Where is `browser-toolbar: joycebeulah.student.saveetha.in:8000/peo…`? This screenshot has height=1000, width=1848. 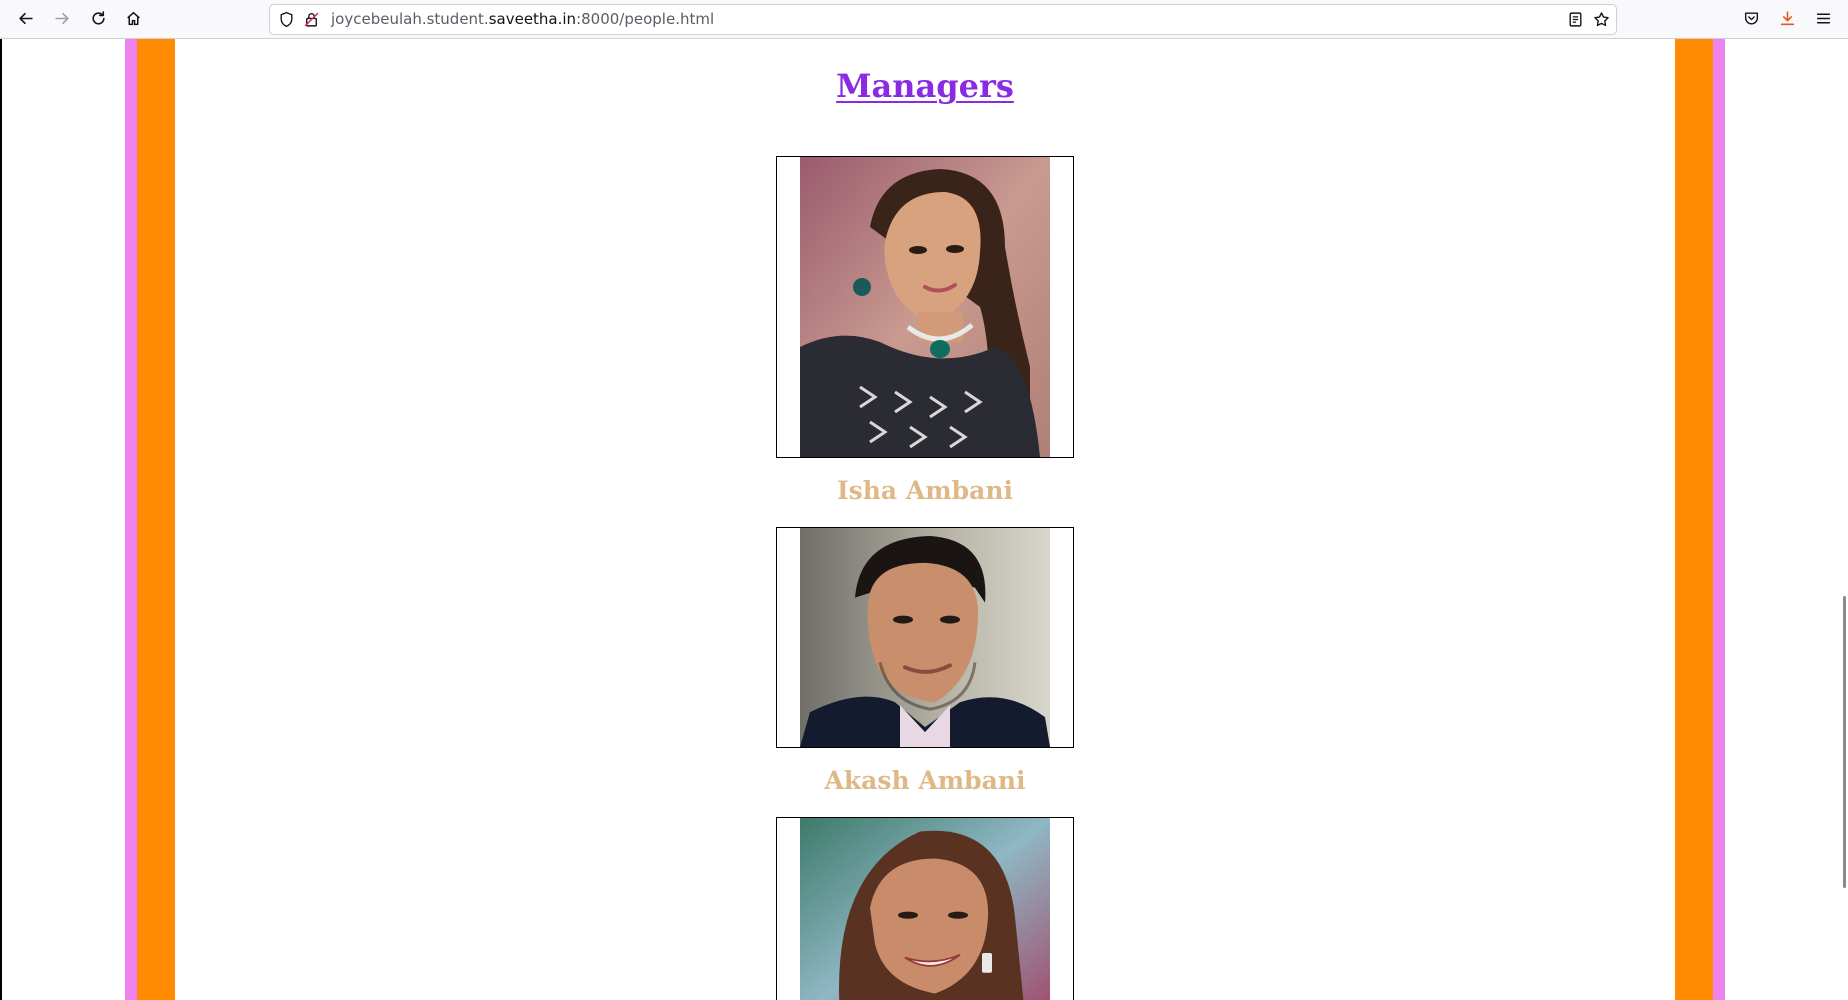
browser-toolbar: joycebeulah.student.saveetha.in:8000/peo… is located at coordinates (924, 19).